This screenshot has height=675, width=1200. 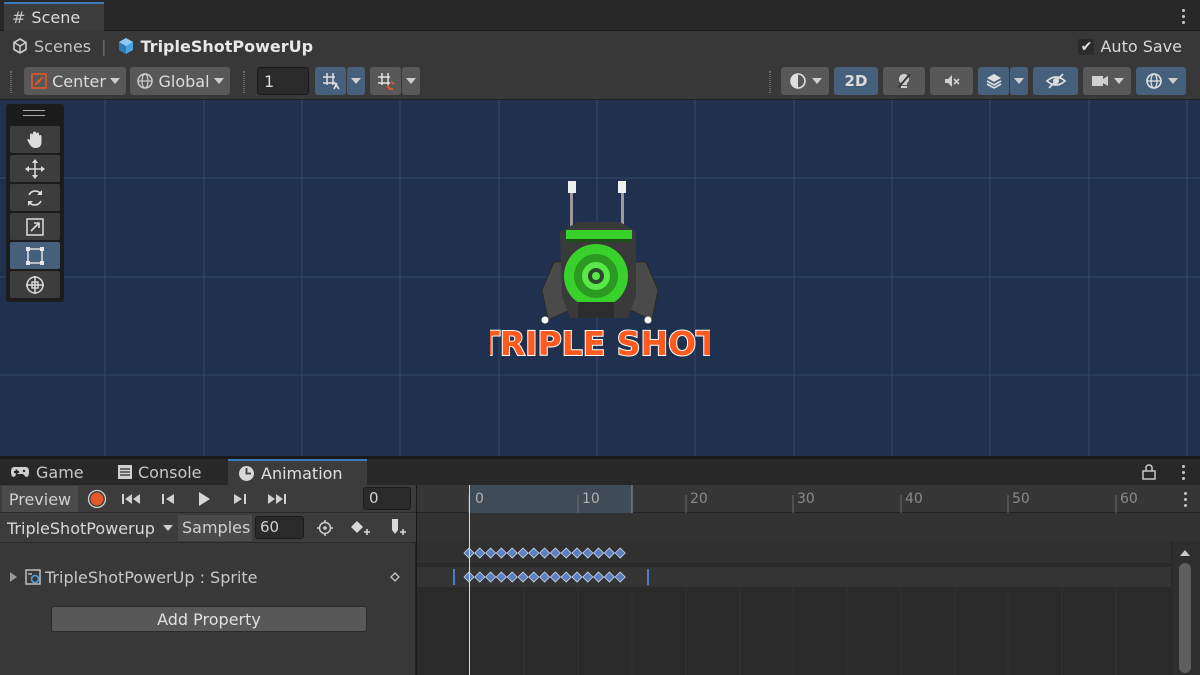 I want to click on skip-to-end-icon, so click(x=277, y=499).